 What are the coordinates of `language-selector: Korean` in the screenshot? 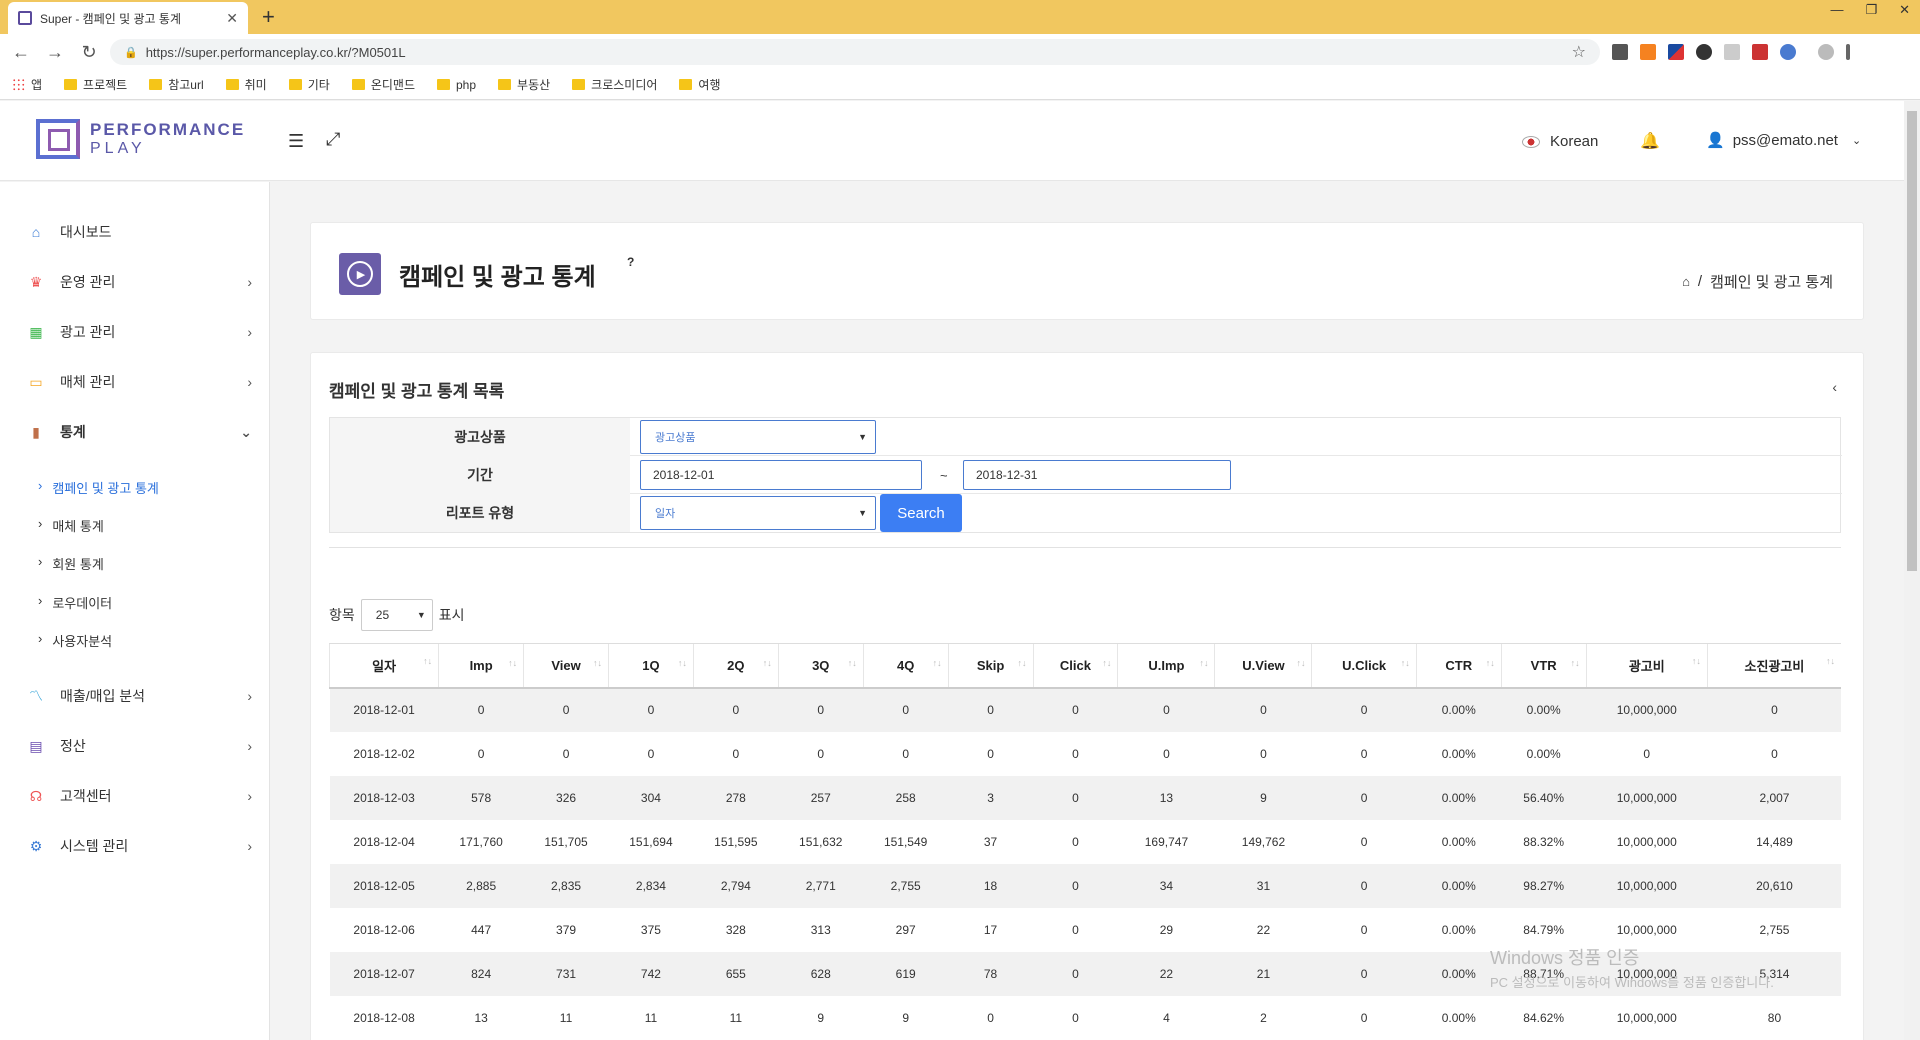 It's located at (1560, 141).